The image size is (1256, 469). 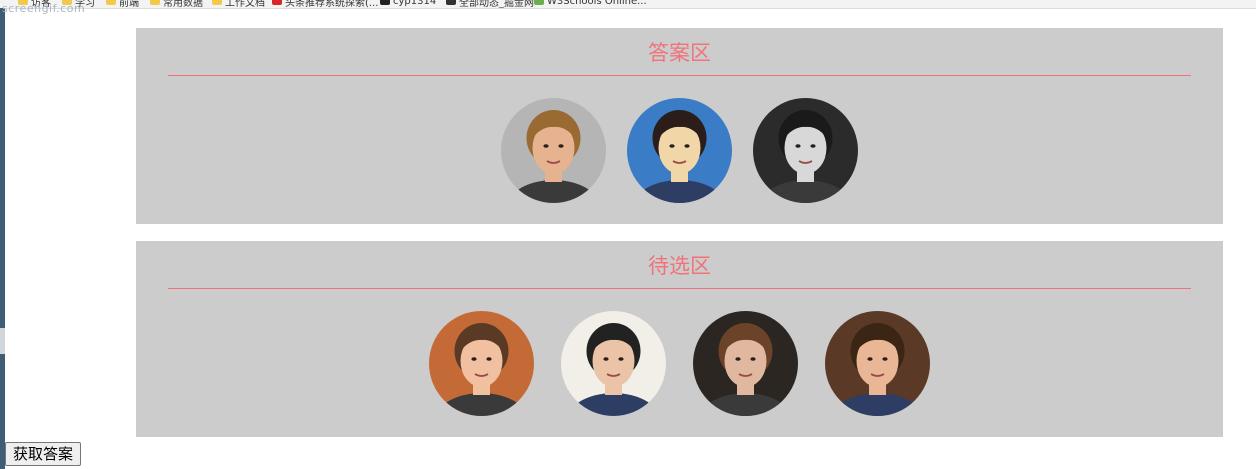 What do you see at coordinates (44, 8) in the screenshot?
I see `watermark-text: screengif.com` at bounding box center [44, 8].